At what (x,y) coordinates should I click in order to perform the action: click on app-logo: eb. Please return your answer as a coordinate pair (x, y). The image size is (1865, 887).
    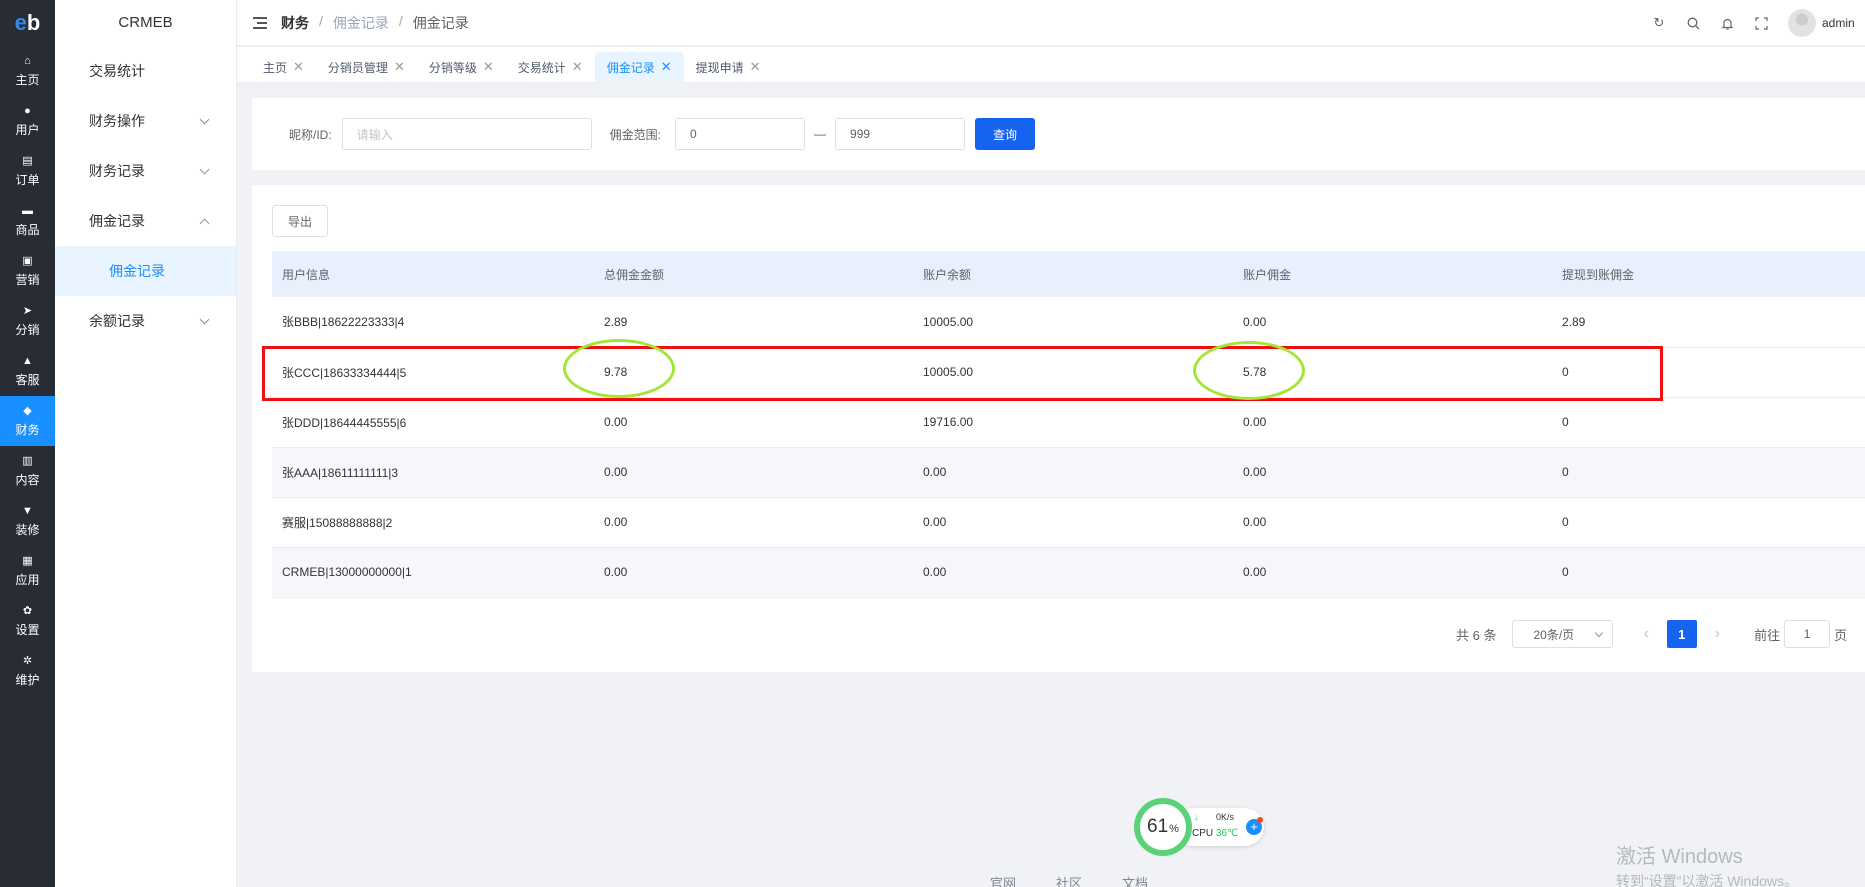
    Looking at the image, I should click on (27, 23).